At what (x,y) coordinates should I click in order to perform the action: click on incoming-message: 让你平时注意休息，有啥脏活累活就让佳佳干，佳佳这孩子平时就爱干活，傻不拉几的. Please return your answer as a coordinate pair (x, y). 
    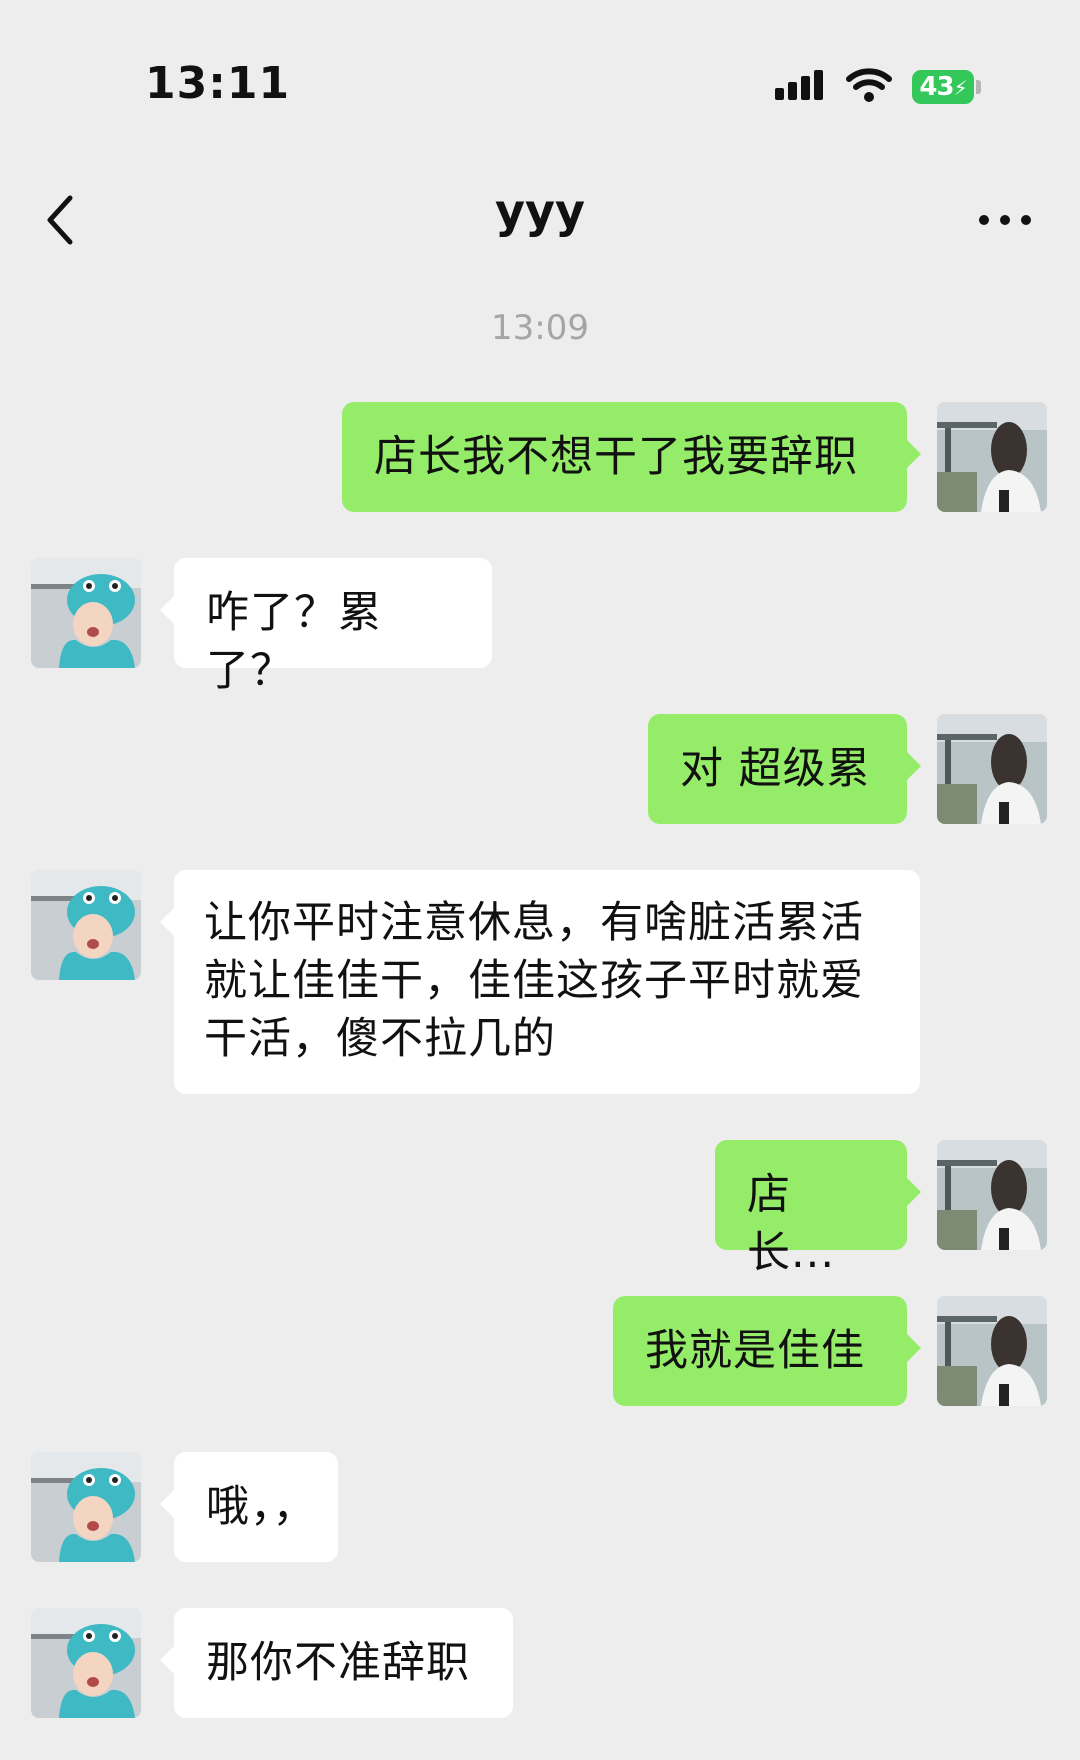
    Looking at the image, I should click on (540, 982).